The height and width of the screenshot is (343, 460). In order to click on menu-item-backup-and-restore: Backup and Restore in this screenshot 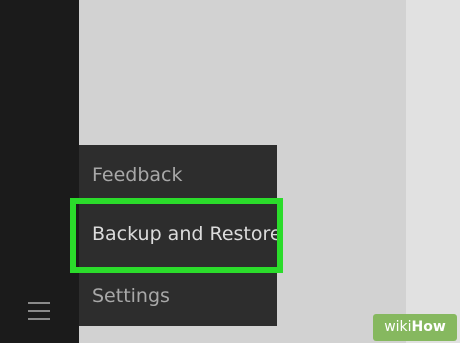, I will do `click(180, 234)`.